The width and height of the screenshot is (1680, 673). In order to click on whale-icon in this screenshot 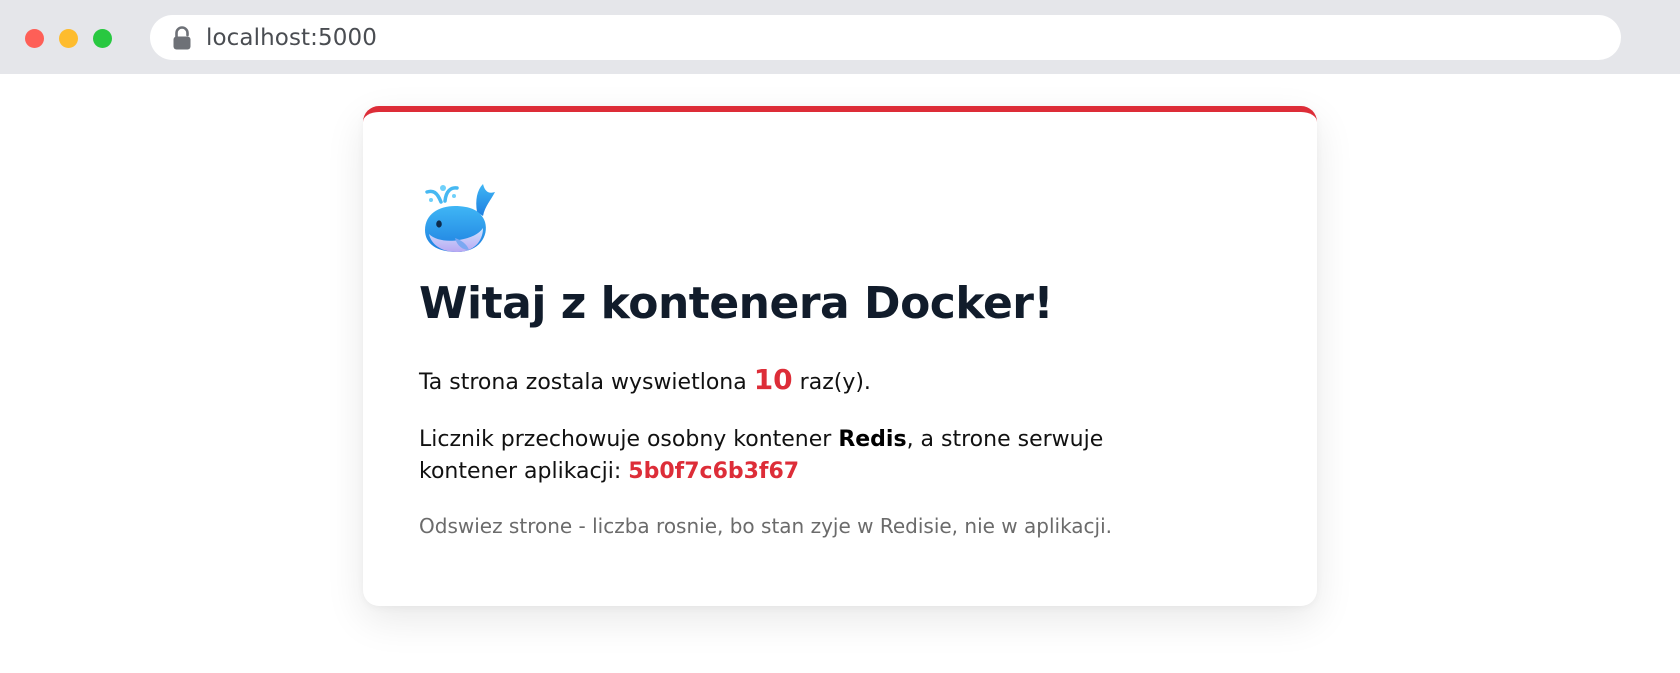, I will do `click(458, 218)`.